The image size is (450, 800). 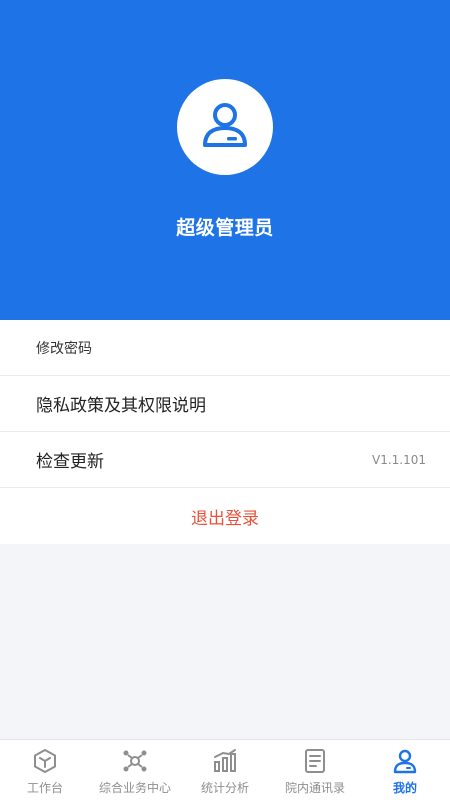 What do you see at coordinates (121, 406) in the screenshot?
I see `privacy-policy-label: 隐私政策及其权限说明` at bounding box center [121, 406].